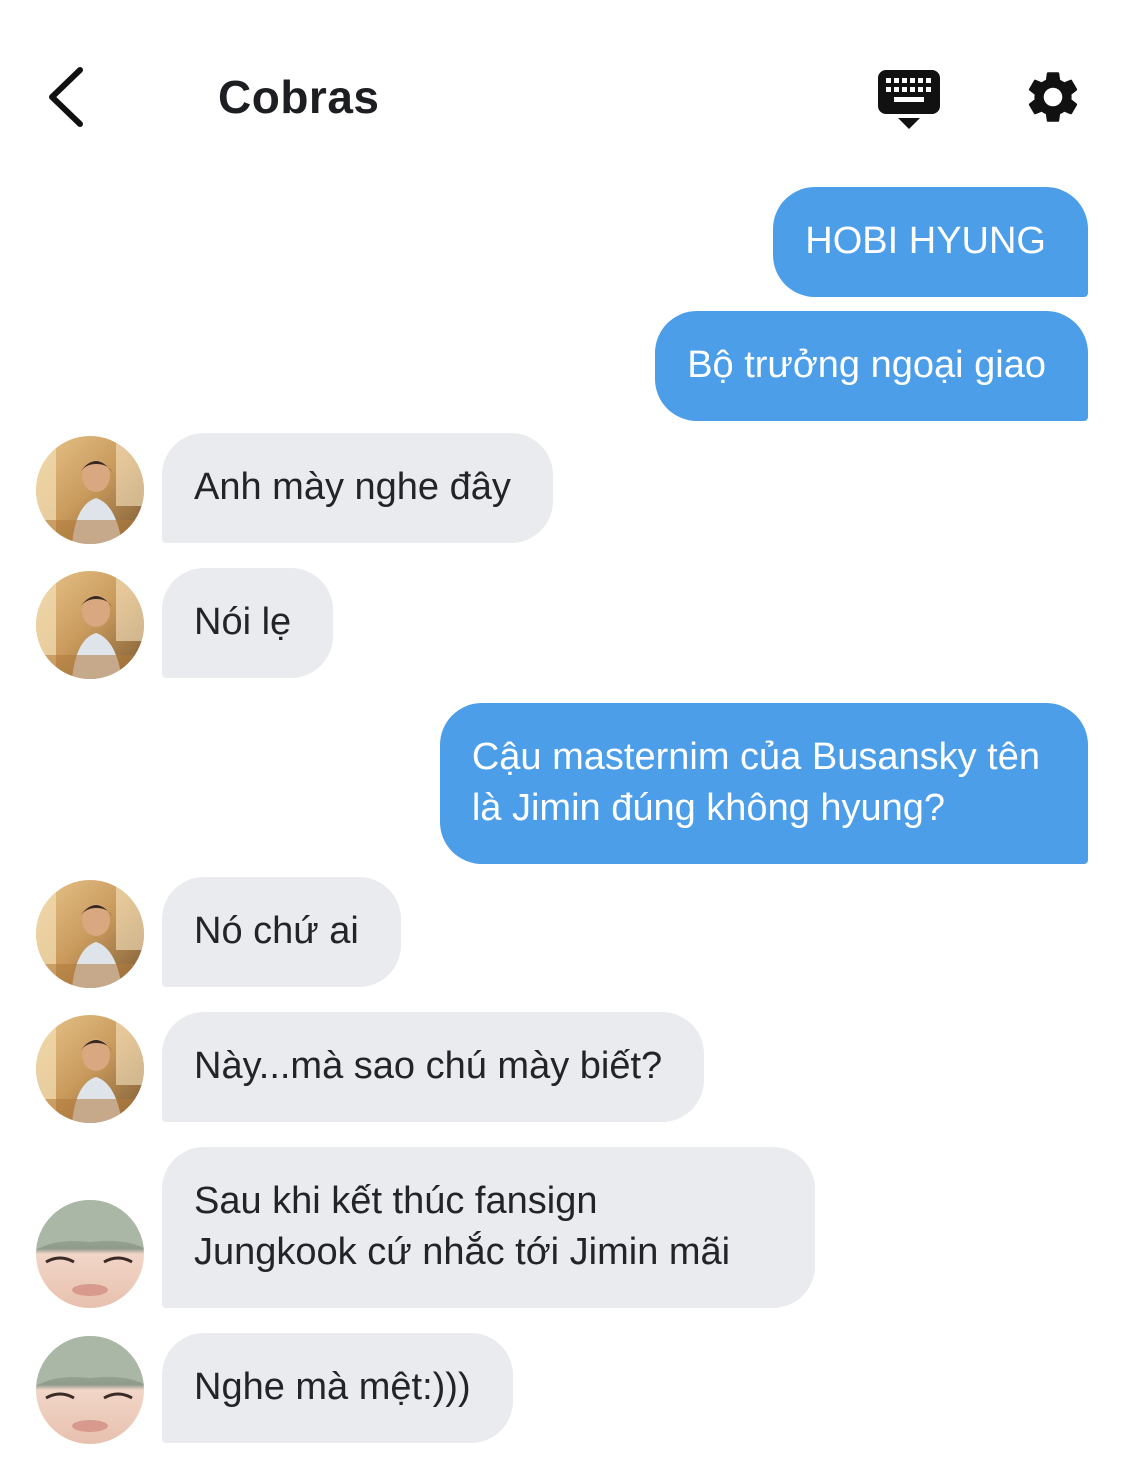 This screenshot has width=1125, height=1460. Describe the element at coordinates (276, 931) in the screenshot. I see `message-text: Nó chứ ai` at that location.